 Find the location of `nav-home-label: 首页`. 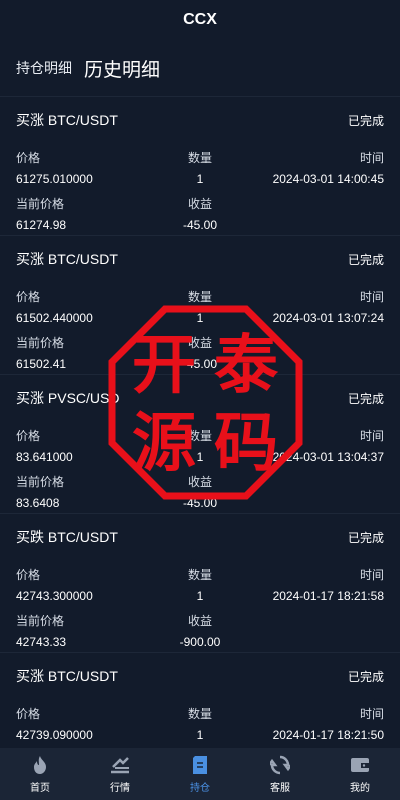

nav-home-label: 首页 is located at coordinates (40, 788).